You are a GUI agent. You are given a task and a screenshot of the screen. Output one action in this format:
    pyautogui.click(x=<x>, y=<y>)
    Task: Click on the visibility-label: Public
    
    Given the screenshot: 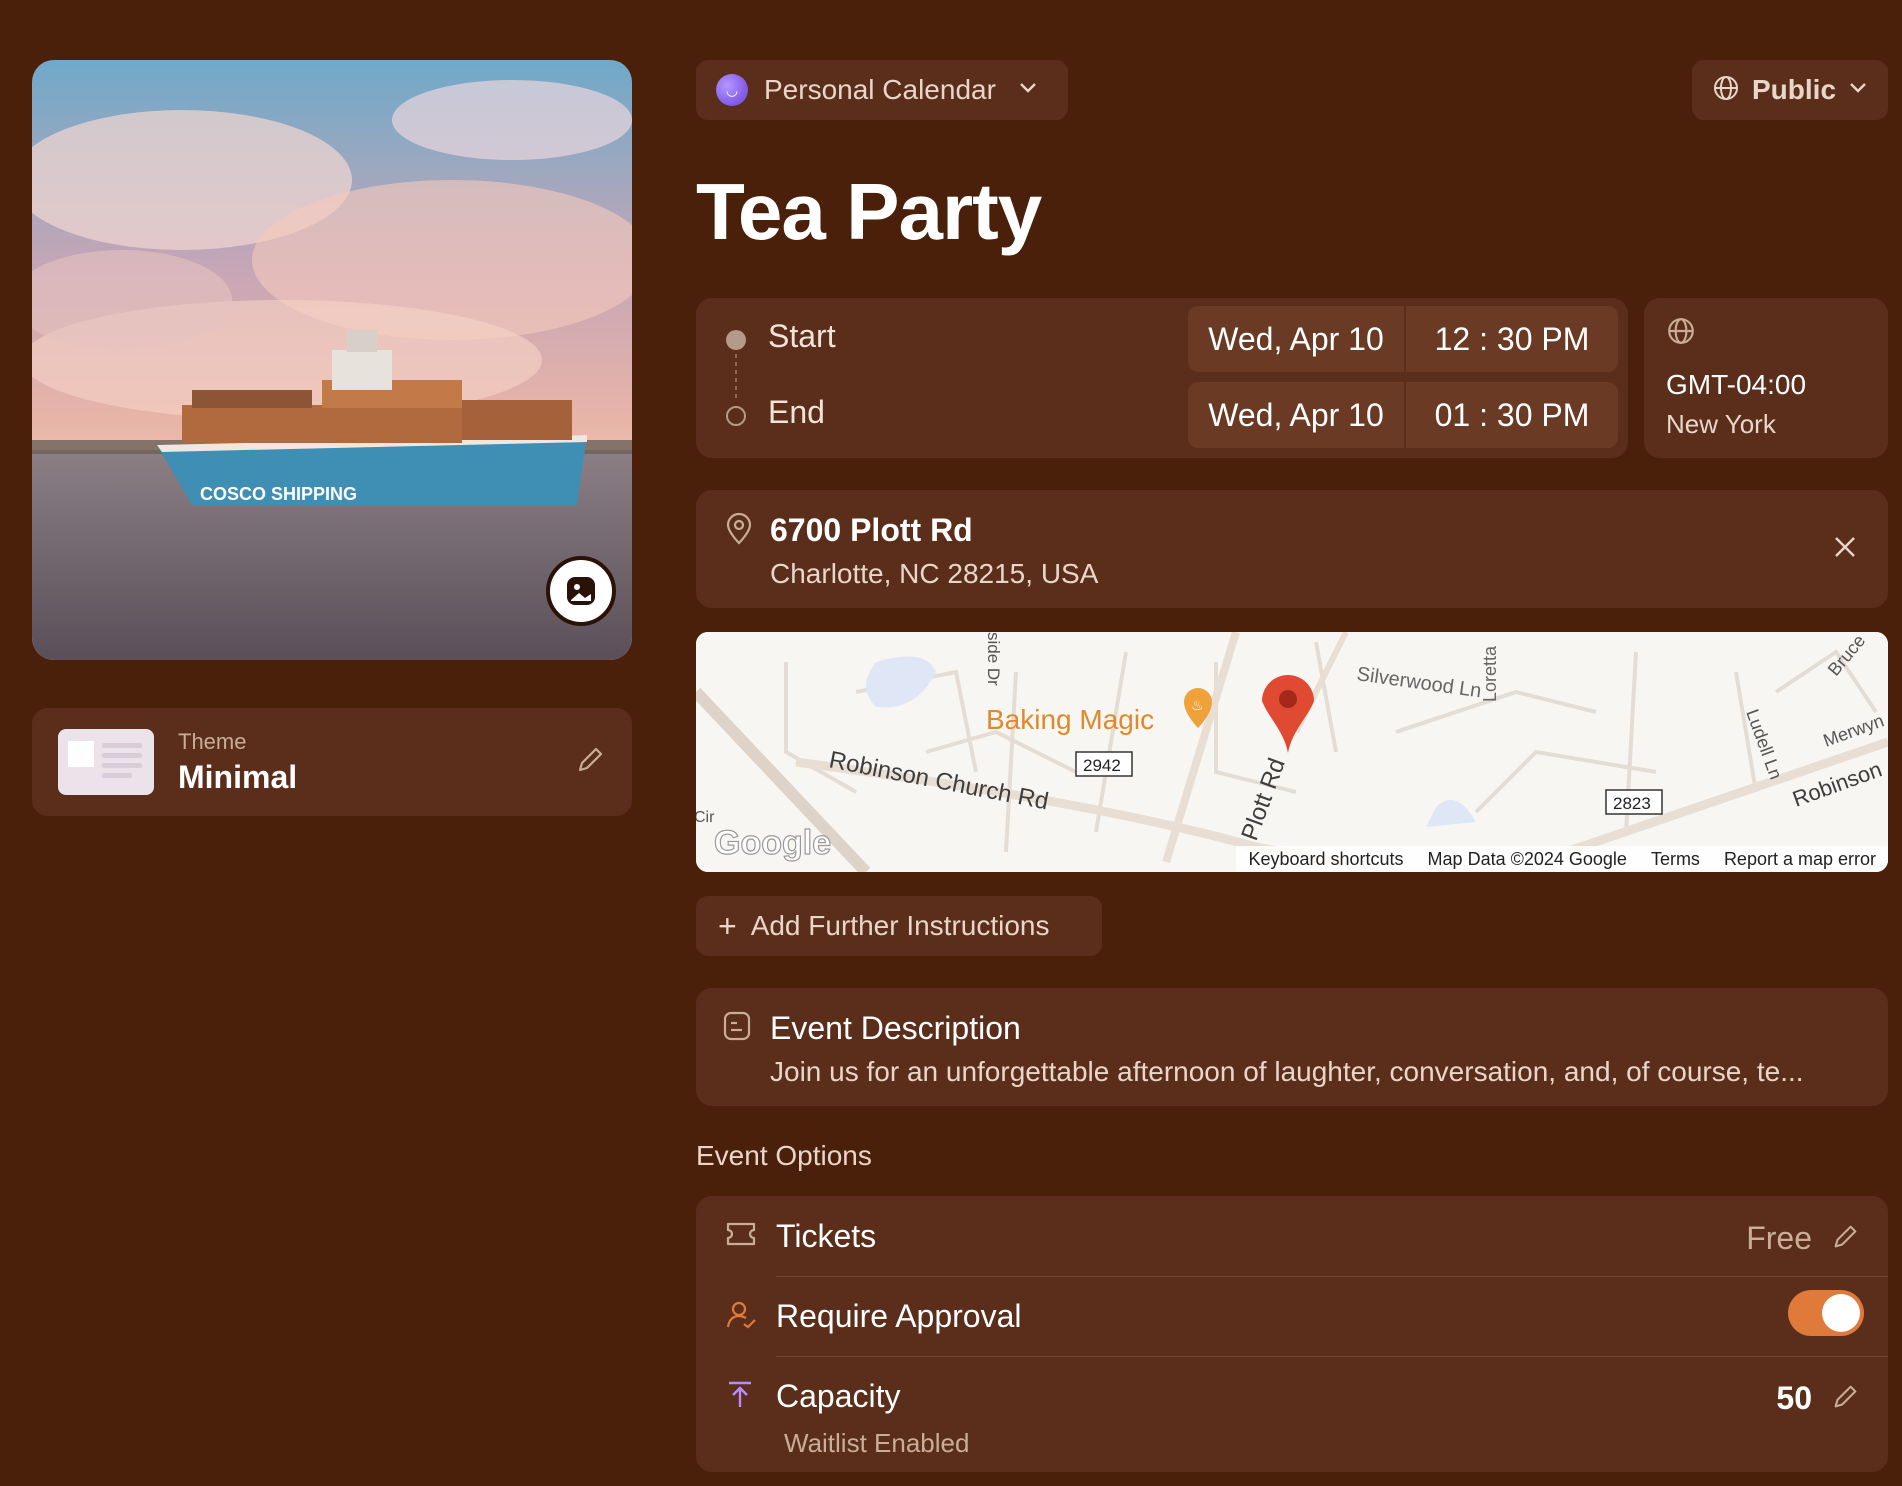 What is the action you would take?
    pyautogui.click(x=1794, y=89)
    